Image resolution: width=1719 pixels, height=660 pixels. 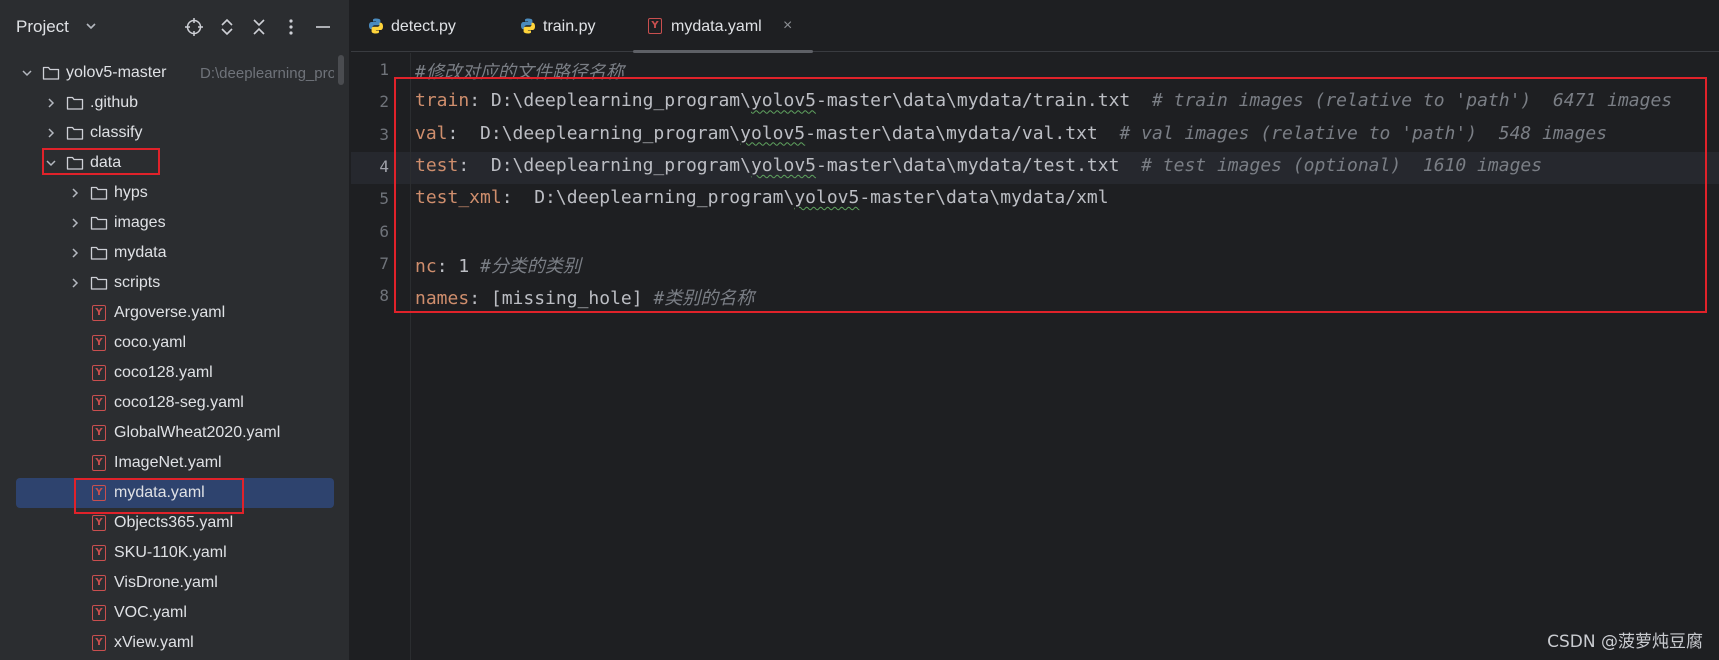 What do you see at coordinates (101, 161) in the screenshot?
I see `annotation-box-data-folder` at bounding box center [101, 161].